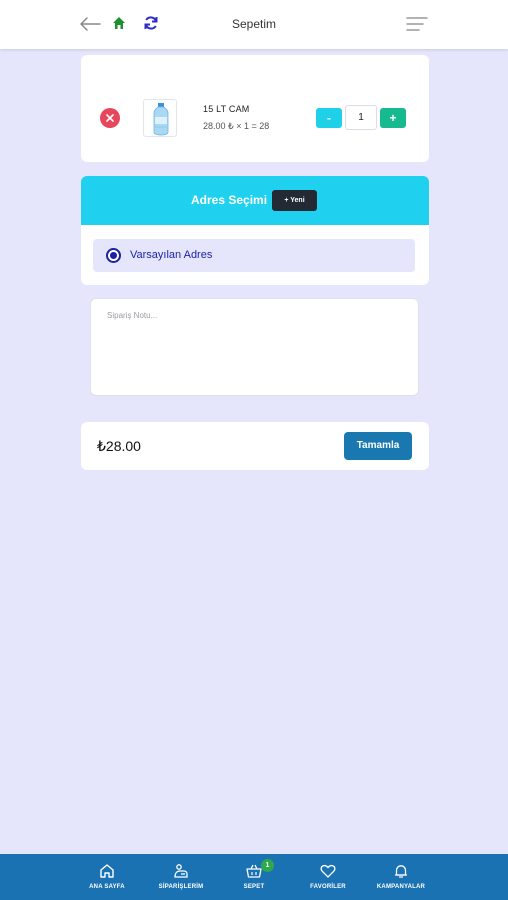 This screenshot has width=508, height=900. I want to click on close-icon, so click(110, 118).